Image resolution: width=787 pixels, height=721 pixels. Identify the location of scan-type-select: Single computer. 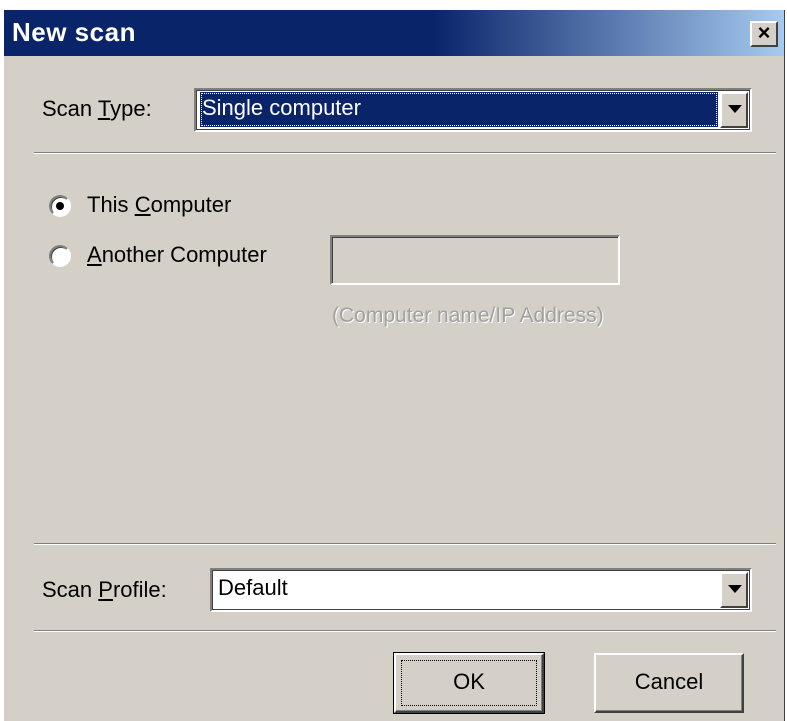
(473, 110).